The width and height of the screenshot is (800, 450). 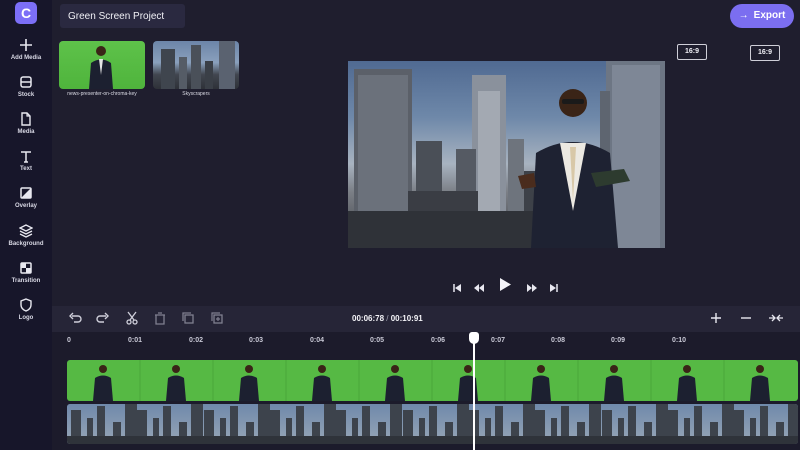 I want to click on sidebar-item-logo: Logo, so click(x=26, y=309).